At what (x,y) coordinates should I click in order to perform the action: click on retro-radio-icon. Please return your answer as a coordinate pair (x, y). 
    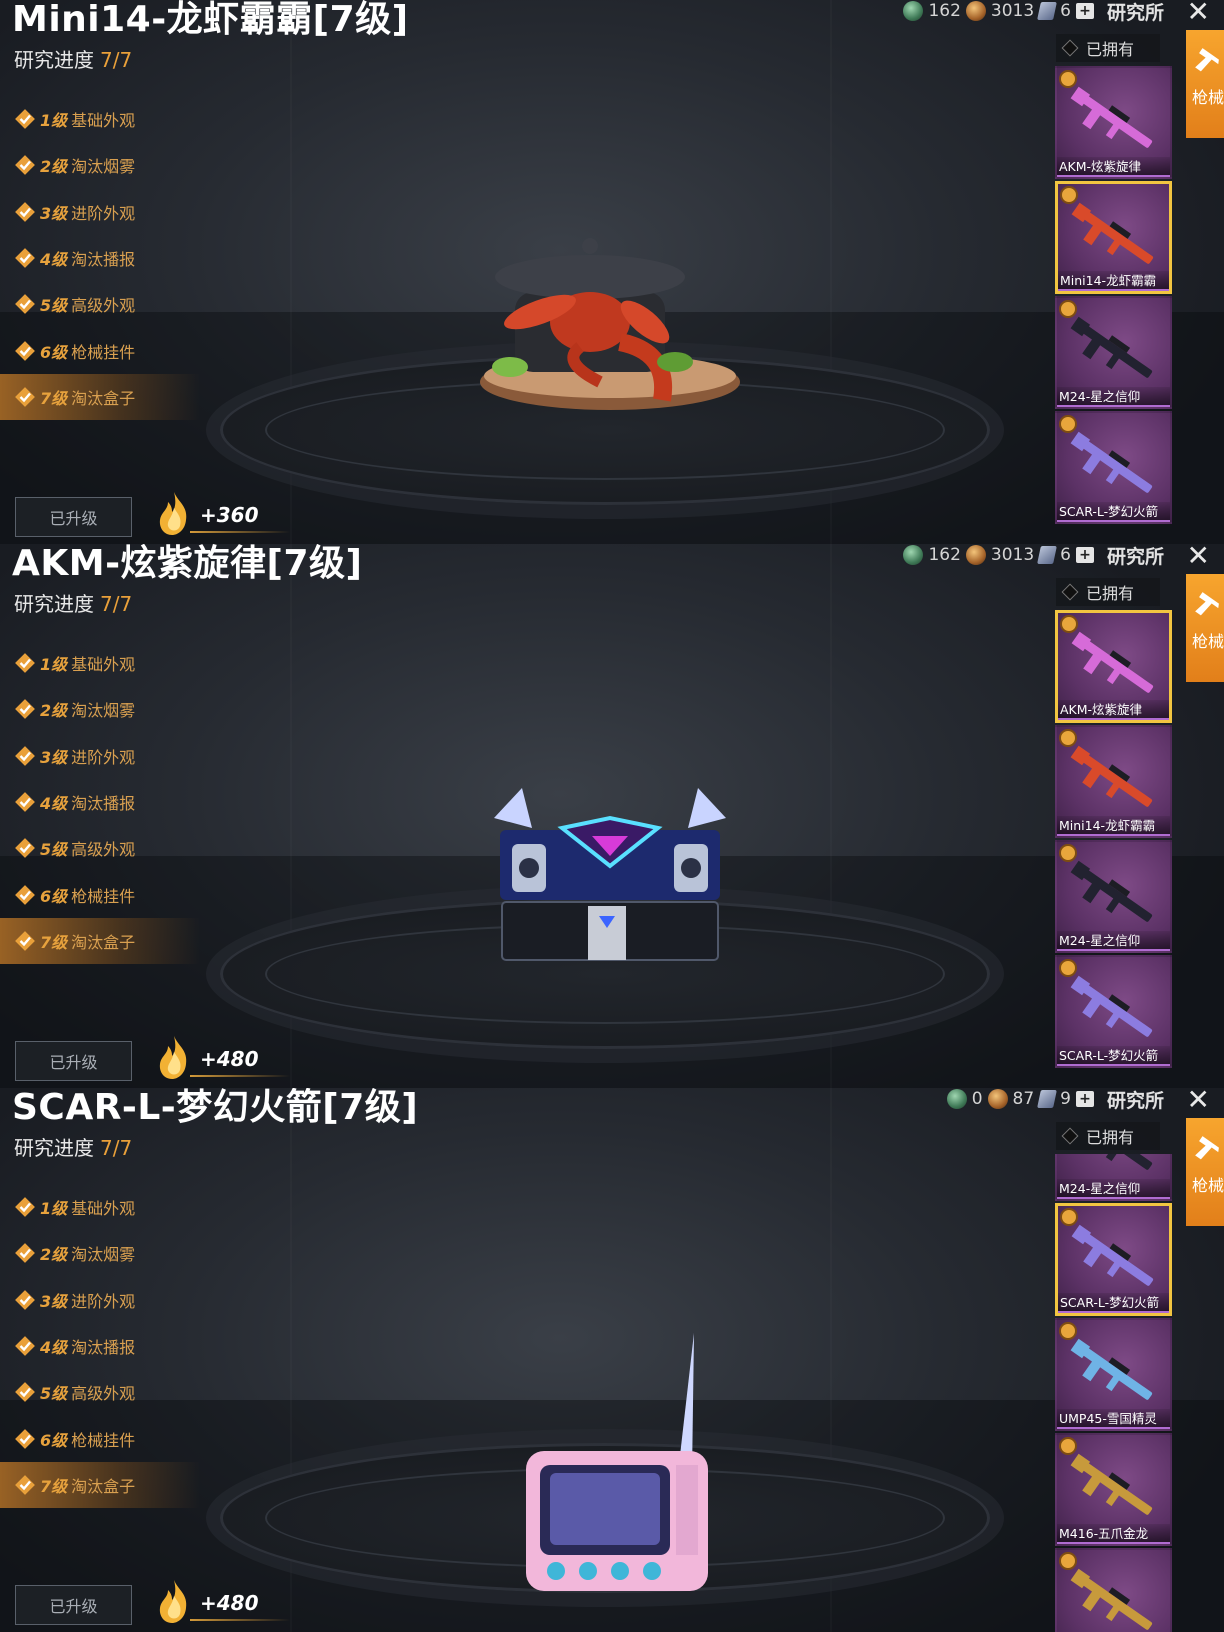
    Looking at the image, I should click on (617, 1462).